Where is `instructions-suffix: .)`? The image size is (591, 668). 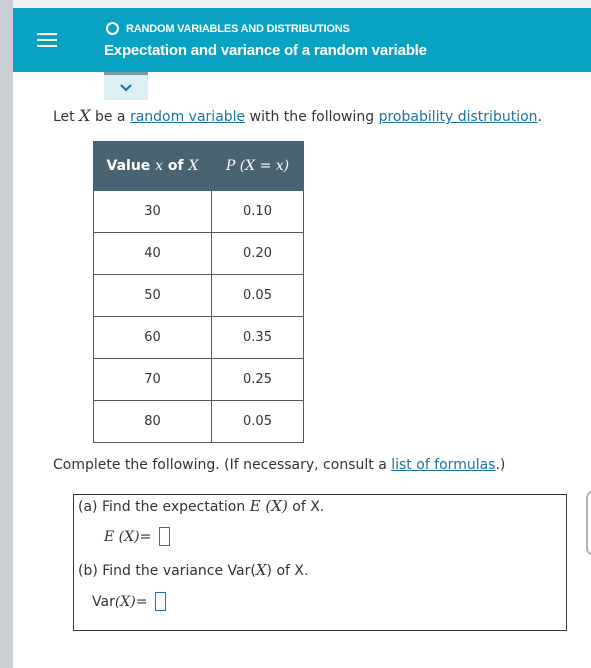 instructions-suffix: .) is located at coordinates (500, 465).